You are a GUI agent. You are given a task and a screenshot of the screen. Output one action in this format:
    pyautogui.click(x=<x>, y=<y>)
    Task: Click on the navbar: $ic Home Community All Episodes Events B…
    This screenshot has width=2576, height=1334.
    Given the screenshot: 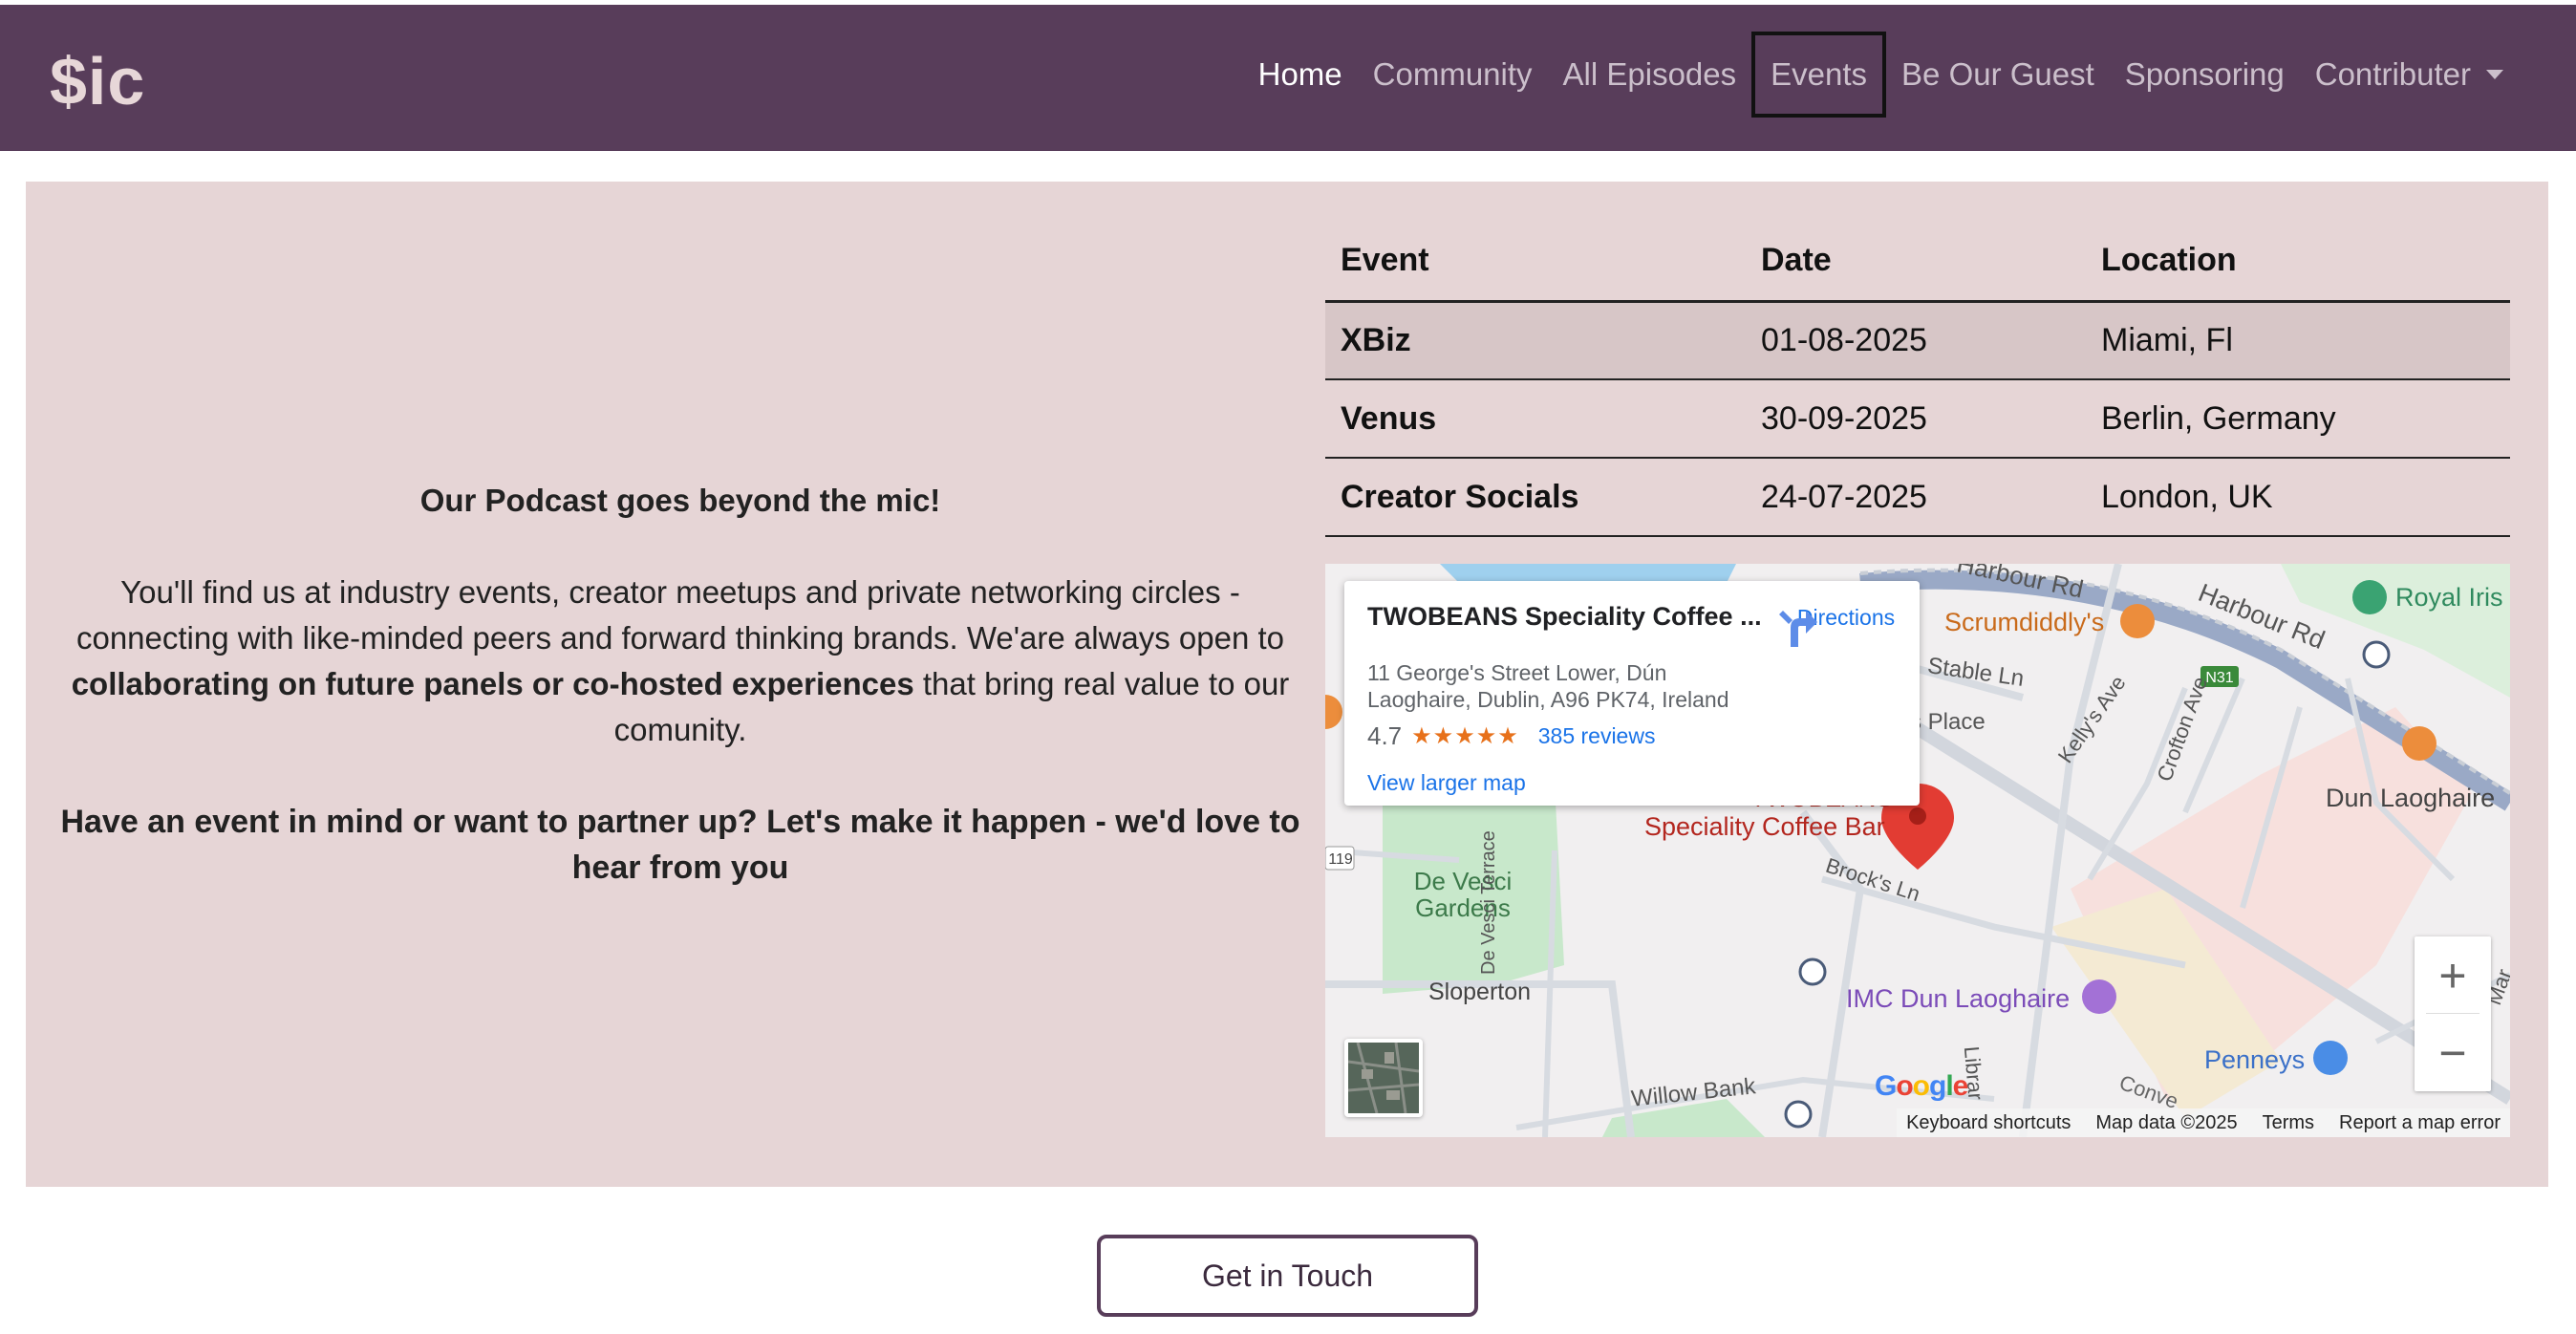 What is the action you would take?
    pyautogui.click(x=1288, y=78)
    